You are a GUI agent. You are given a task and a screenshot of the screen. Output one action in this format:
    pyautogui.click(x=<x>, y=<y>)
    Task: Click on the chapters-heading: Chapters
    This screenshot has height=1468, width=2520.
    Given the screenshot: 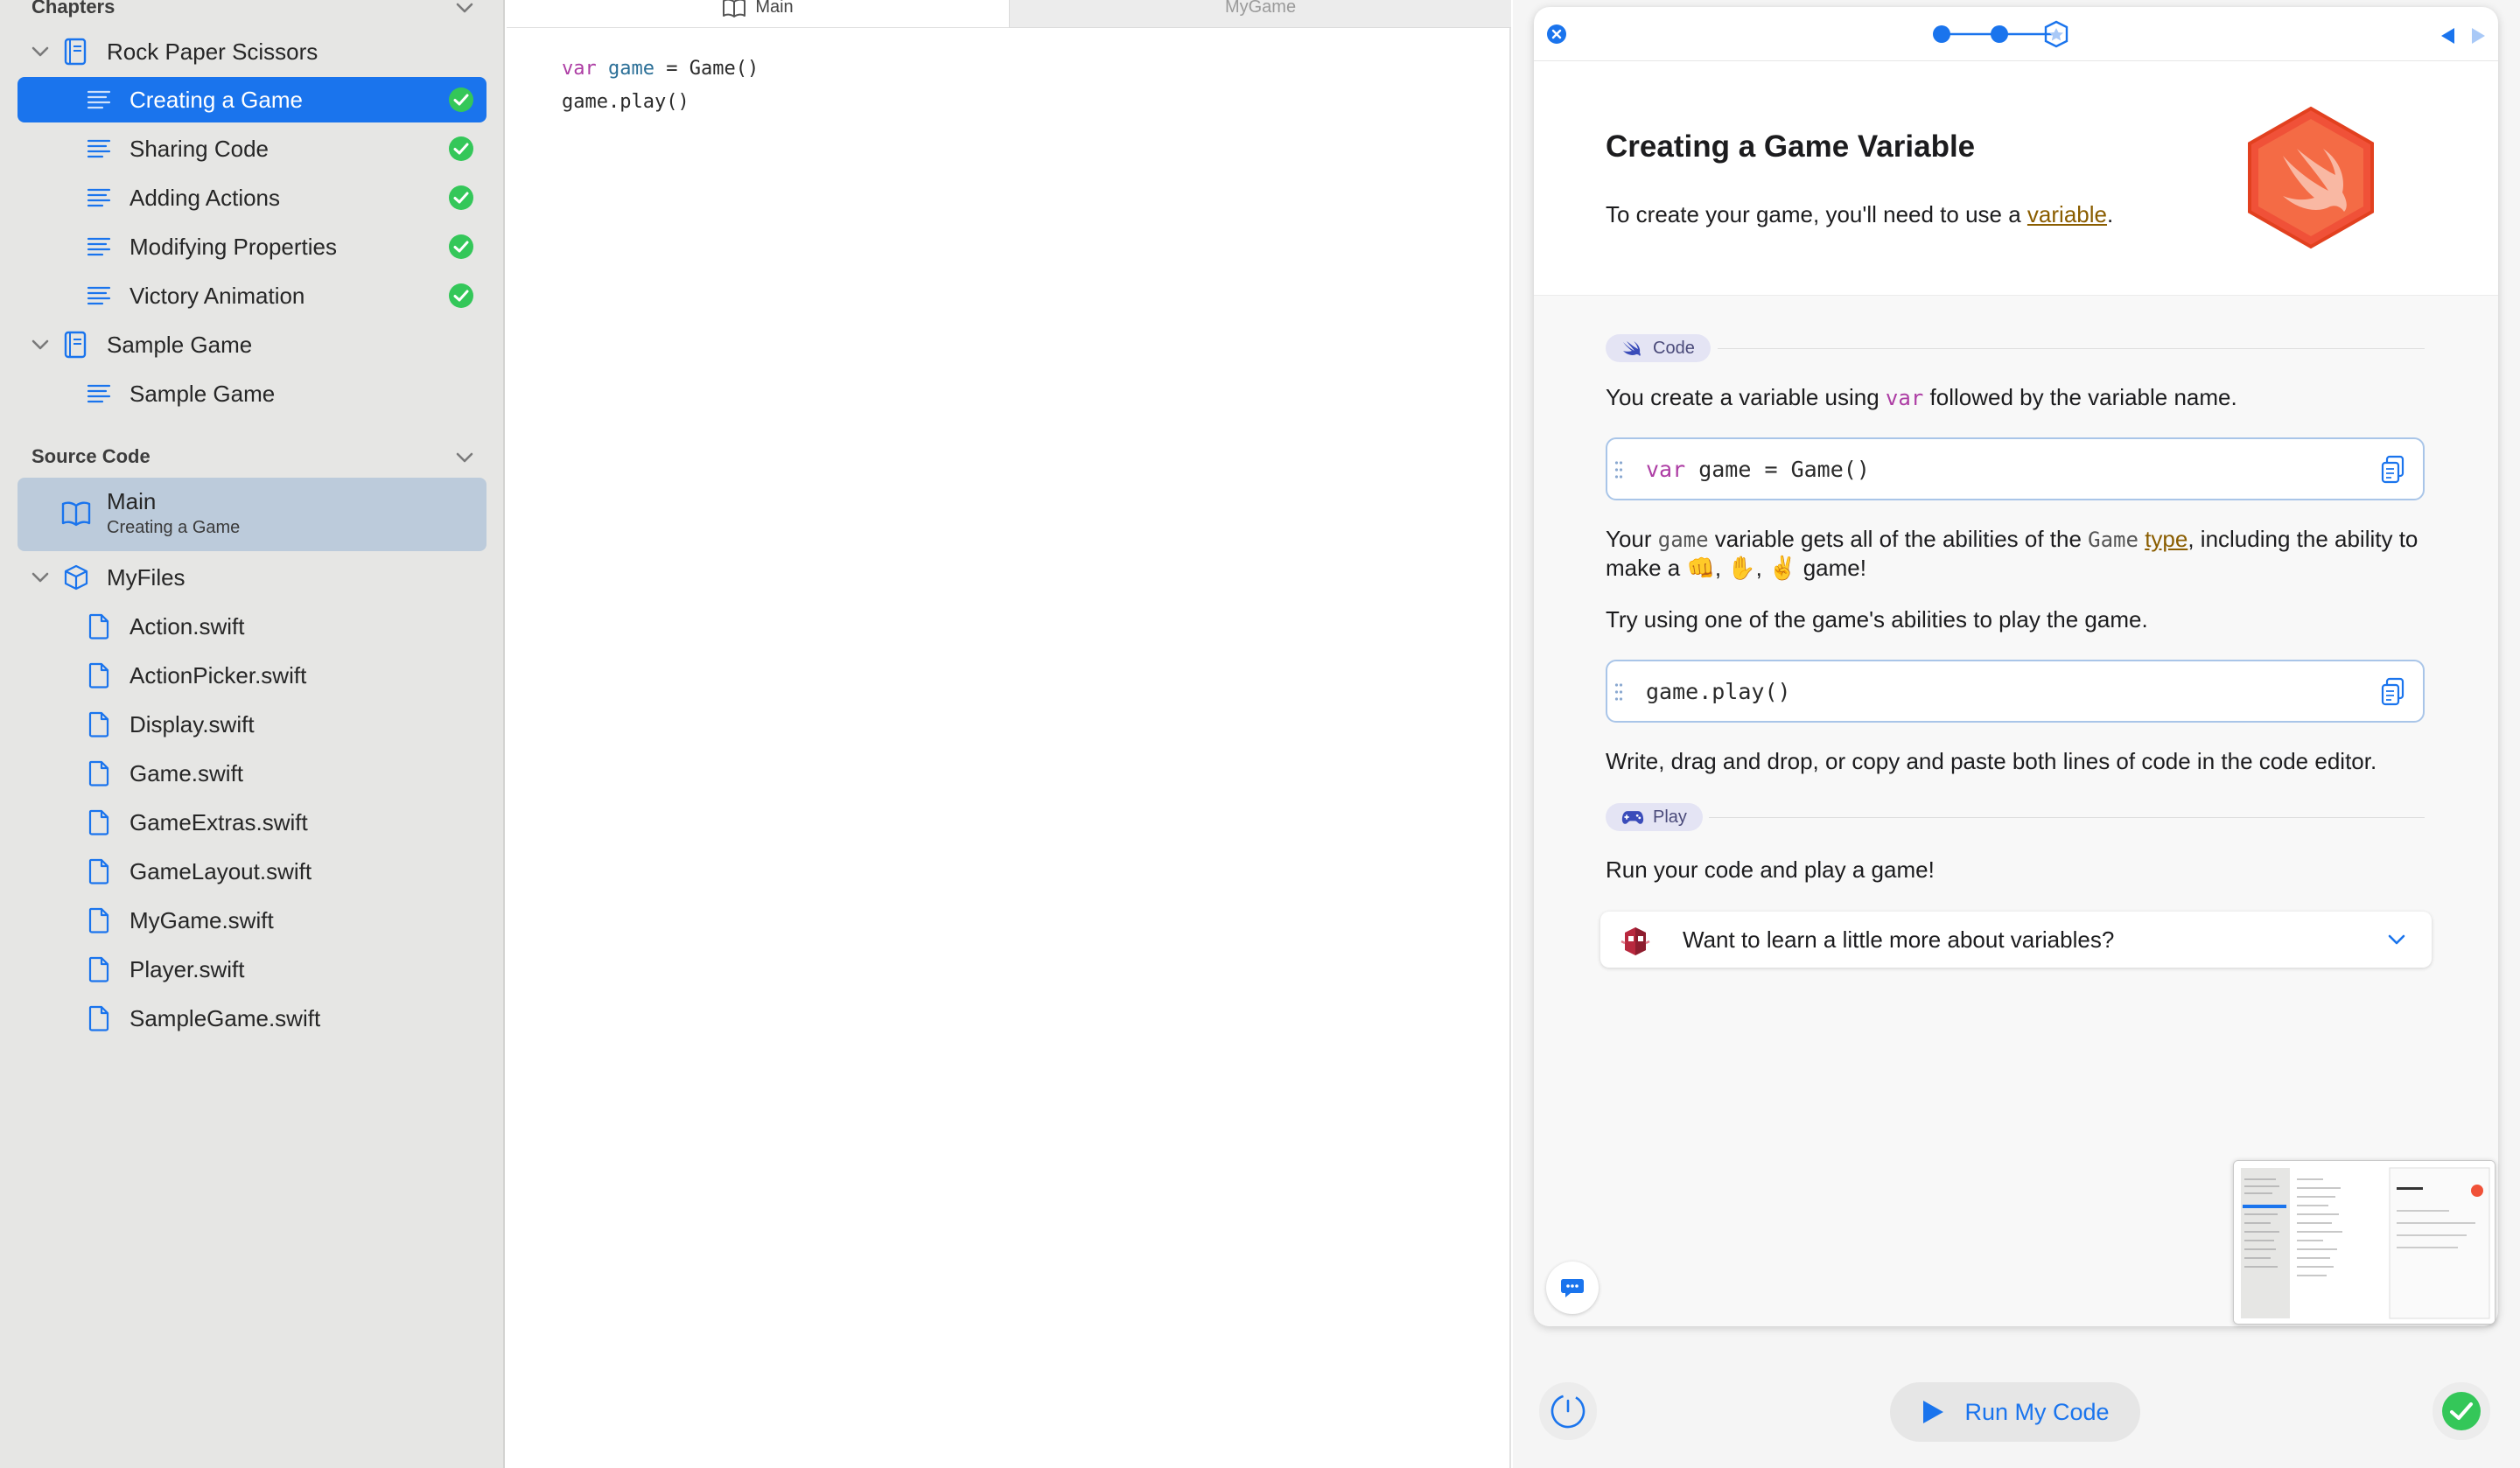 What is the action you would take?
    pyautogui.click(x=74, y=8)
    